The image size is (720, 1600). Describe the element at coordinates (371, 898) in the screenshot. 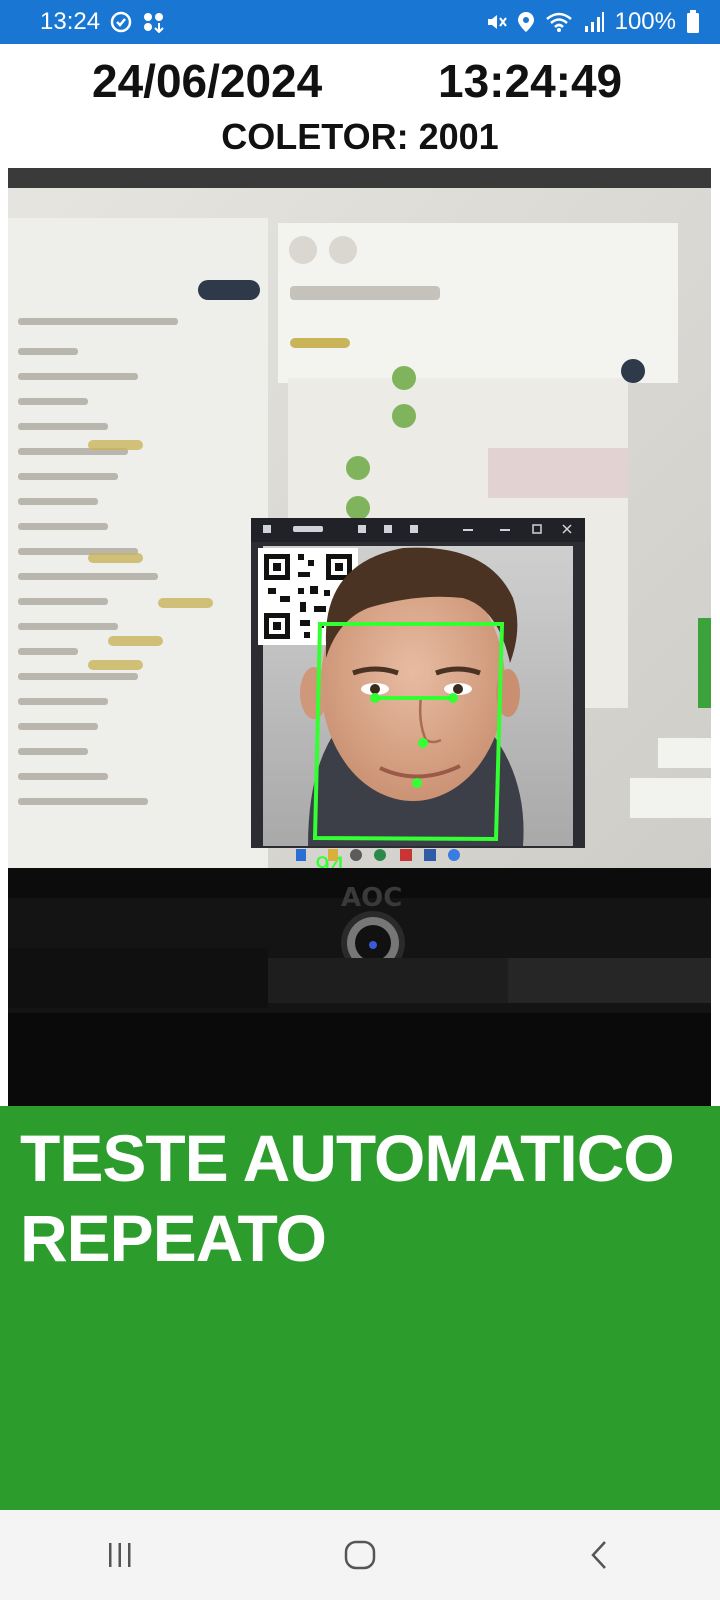

I see `svg-text: AOC` at that location.